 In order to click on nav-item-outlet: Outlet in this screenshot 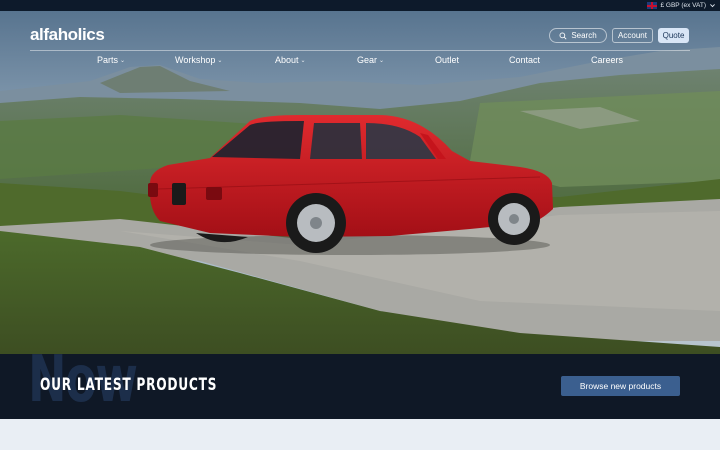, I will do `click(447, 60)`.